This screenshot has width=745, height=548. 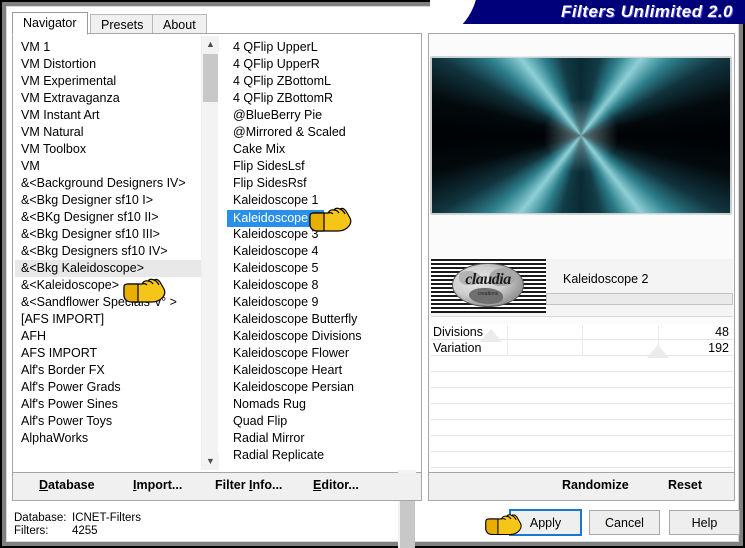 I want to click on filter-list-item: @Mirrored & Scaled, so click(x=311, y=132).